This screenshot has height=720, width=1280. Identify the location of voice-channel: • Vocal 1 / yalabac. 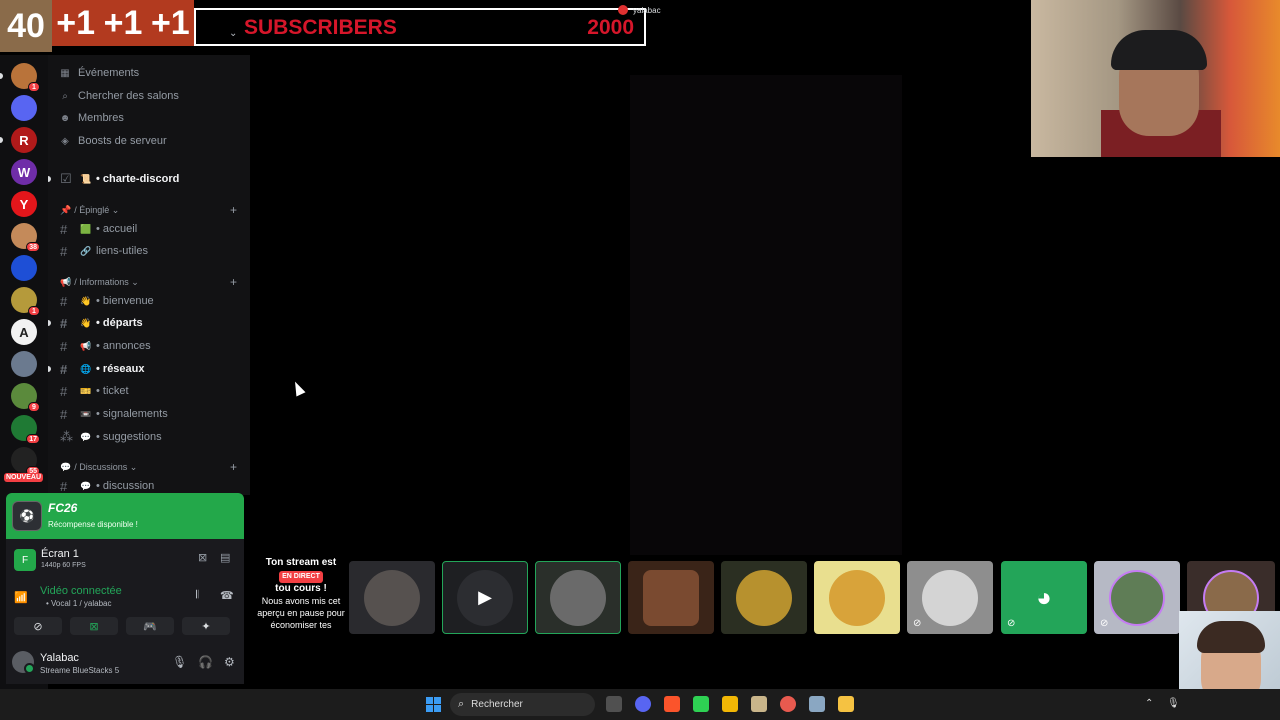
(79, 603).